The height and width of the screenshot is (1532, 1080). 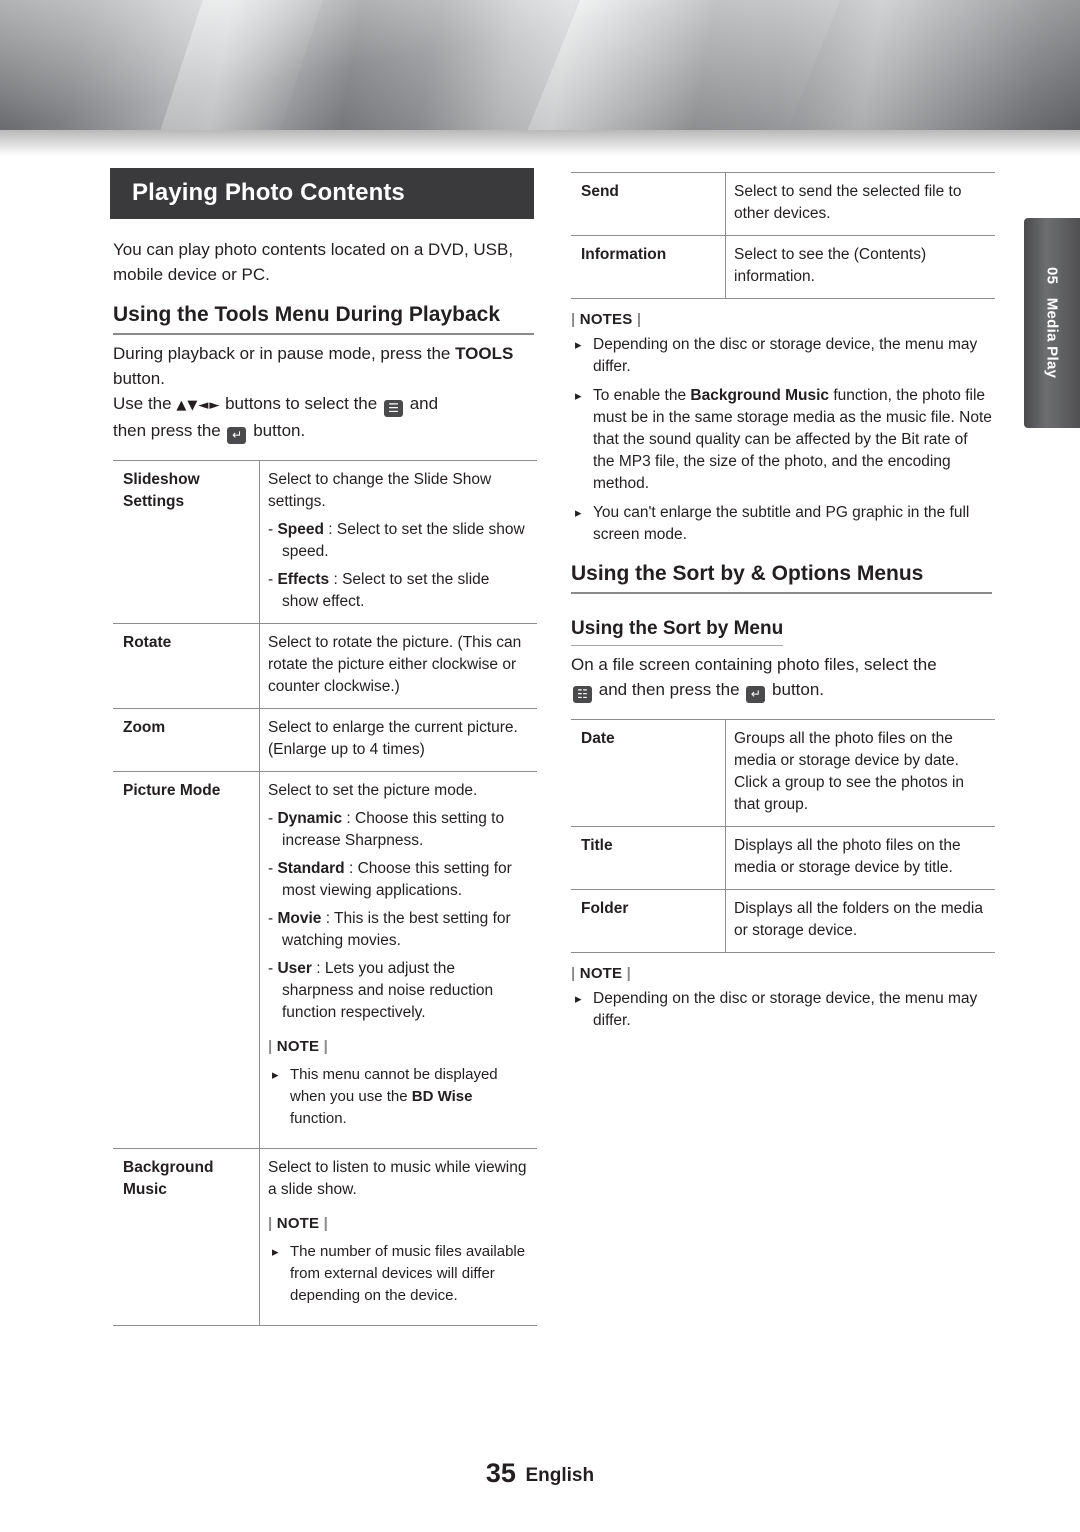 What do you see at coordinates (642, 395) in the screenshot?
I see `note-text: To enable the` at bounding box center [642, 395].